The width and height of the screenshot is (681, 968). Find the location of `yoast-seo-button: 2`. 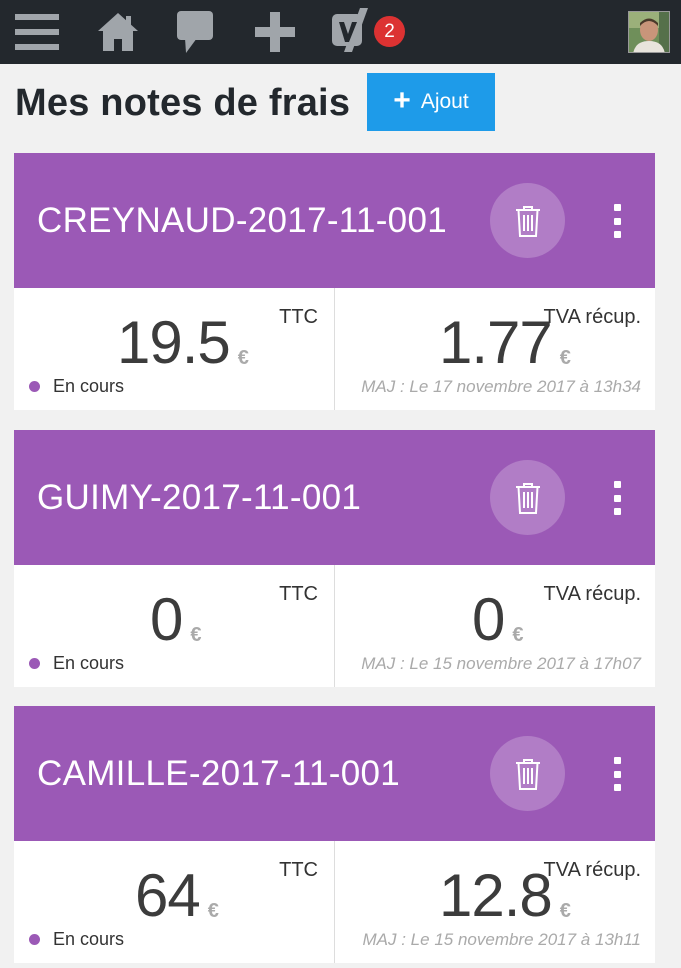

yoast-seo-button: 2 is located at coordinates (369, 32).